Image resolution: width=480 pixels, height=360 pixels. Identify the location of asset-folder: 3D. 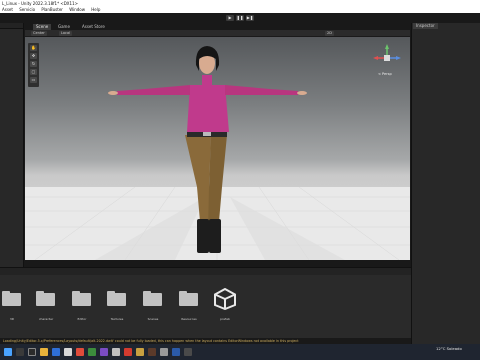
(12, 305).